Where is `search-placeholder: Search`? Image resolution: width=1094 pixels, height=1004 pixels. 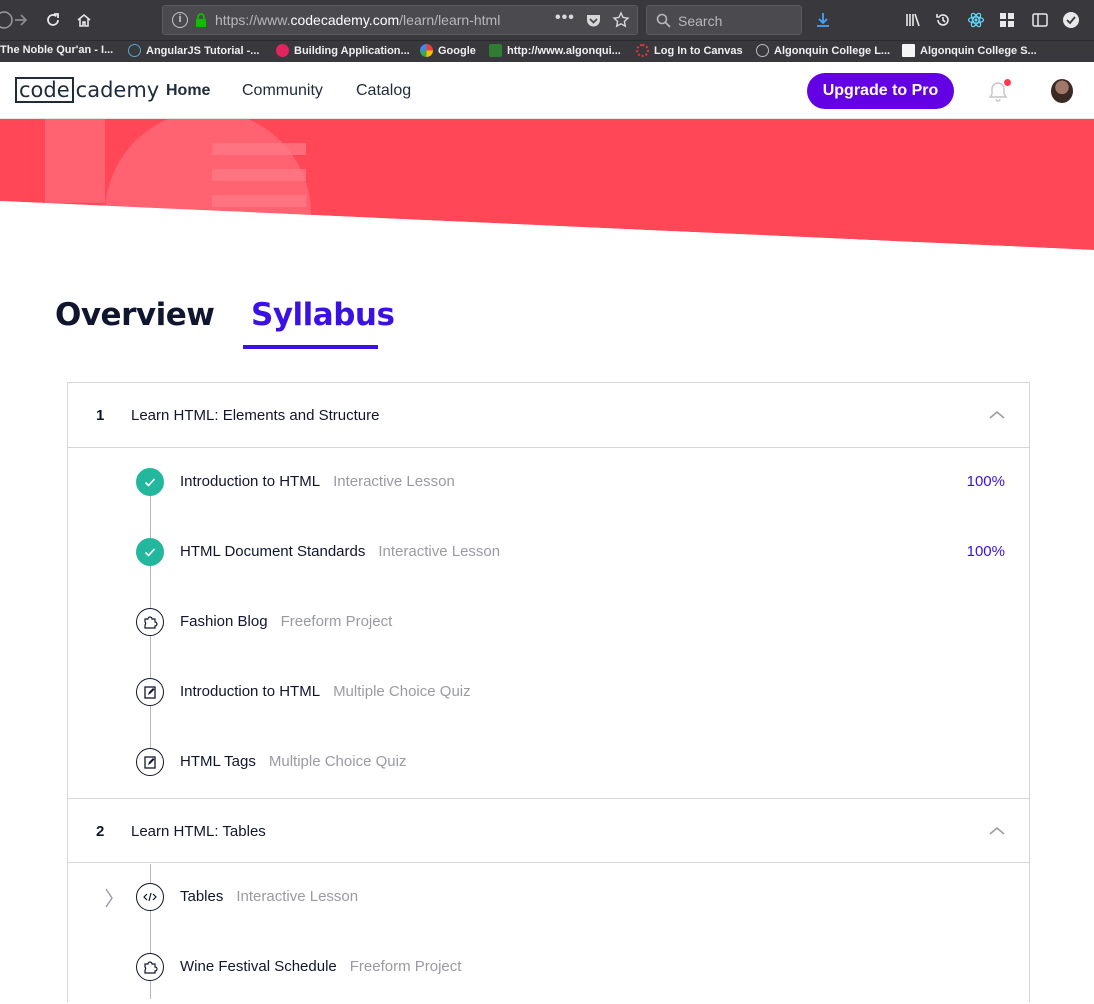 search-placeholder: Search is located at coordinates (700, 21).